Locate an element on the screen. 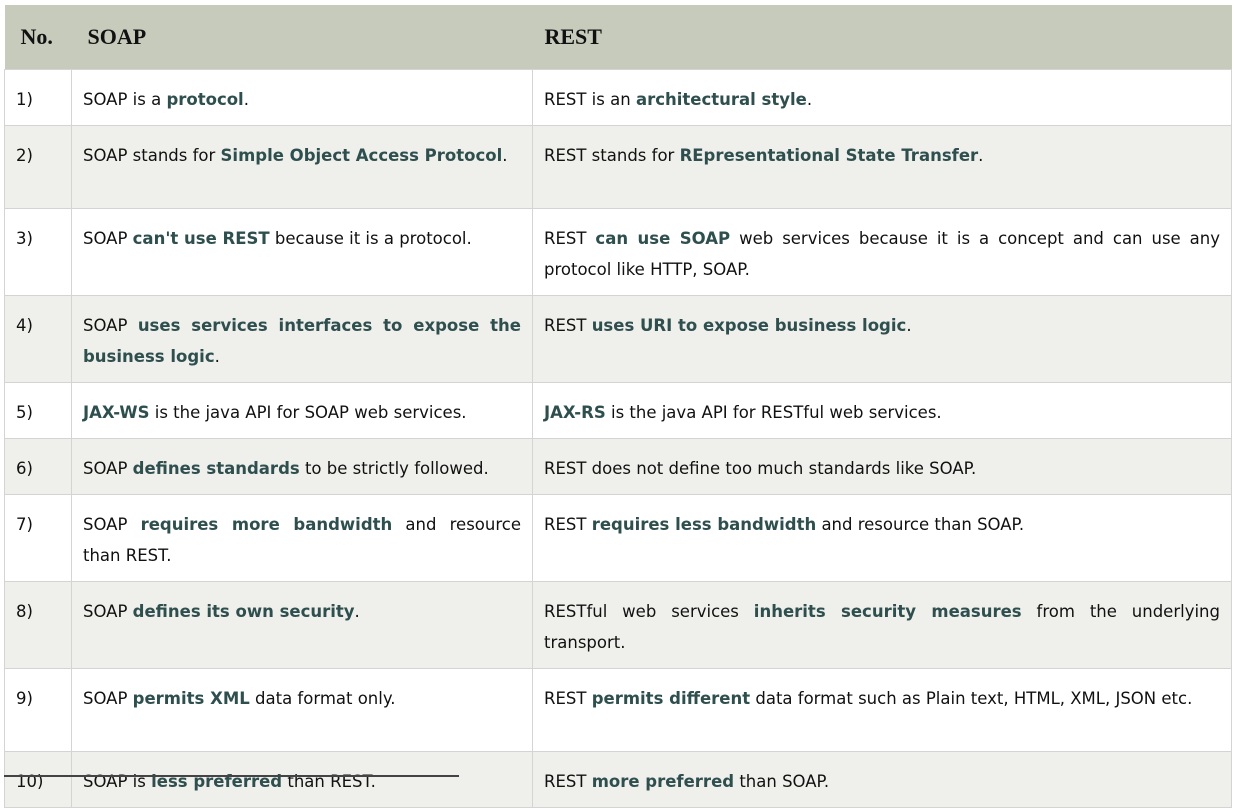 The height and width of the screenshot is (808, 1236). rest-cell: REST more preferred than SOAP. is located at coordinates (882, 779).